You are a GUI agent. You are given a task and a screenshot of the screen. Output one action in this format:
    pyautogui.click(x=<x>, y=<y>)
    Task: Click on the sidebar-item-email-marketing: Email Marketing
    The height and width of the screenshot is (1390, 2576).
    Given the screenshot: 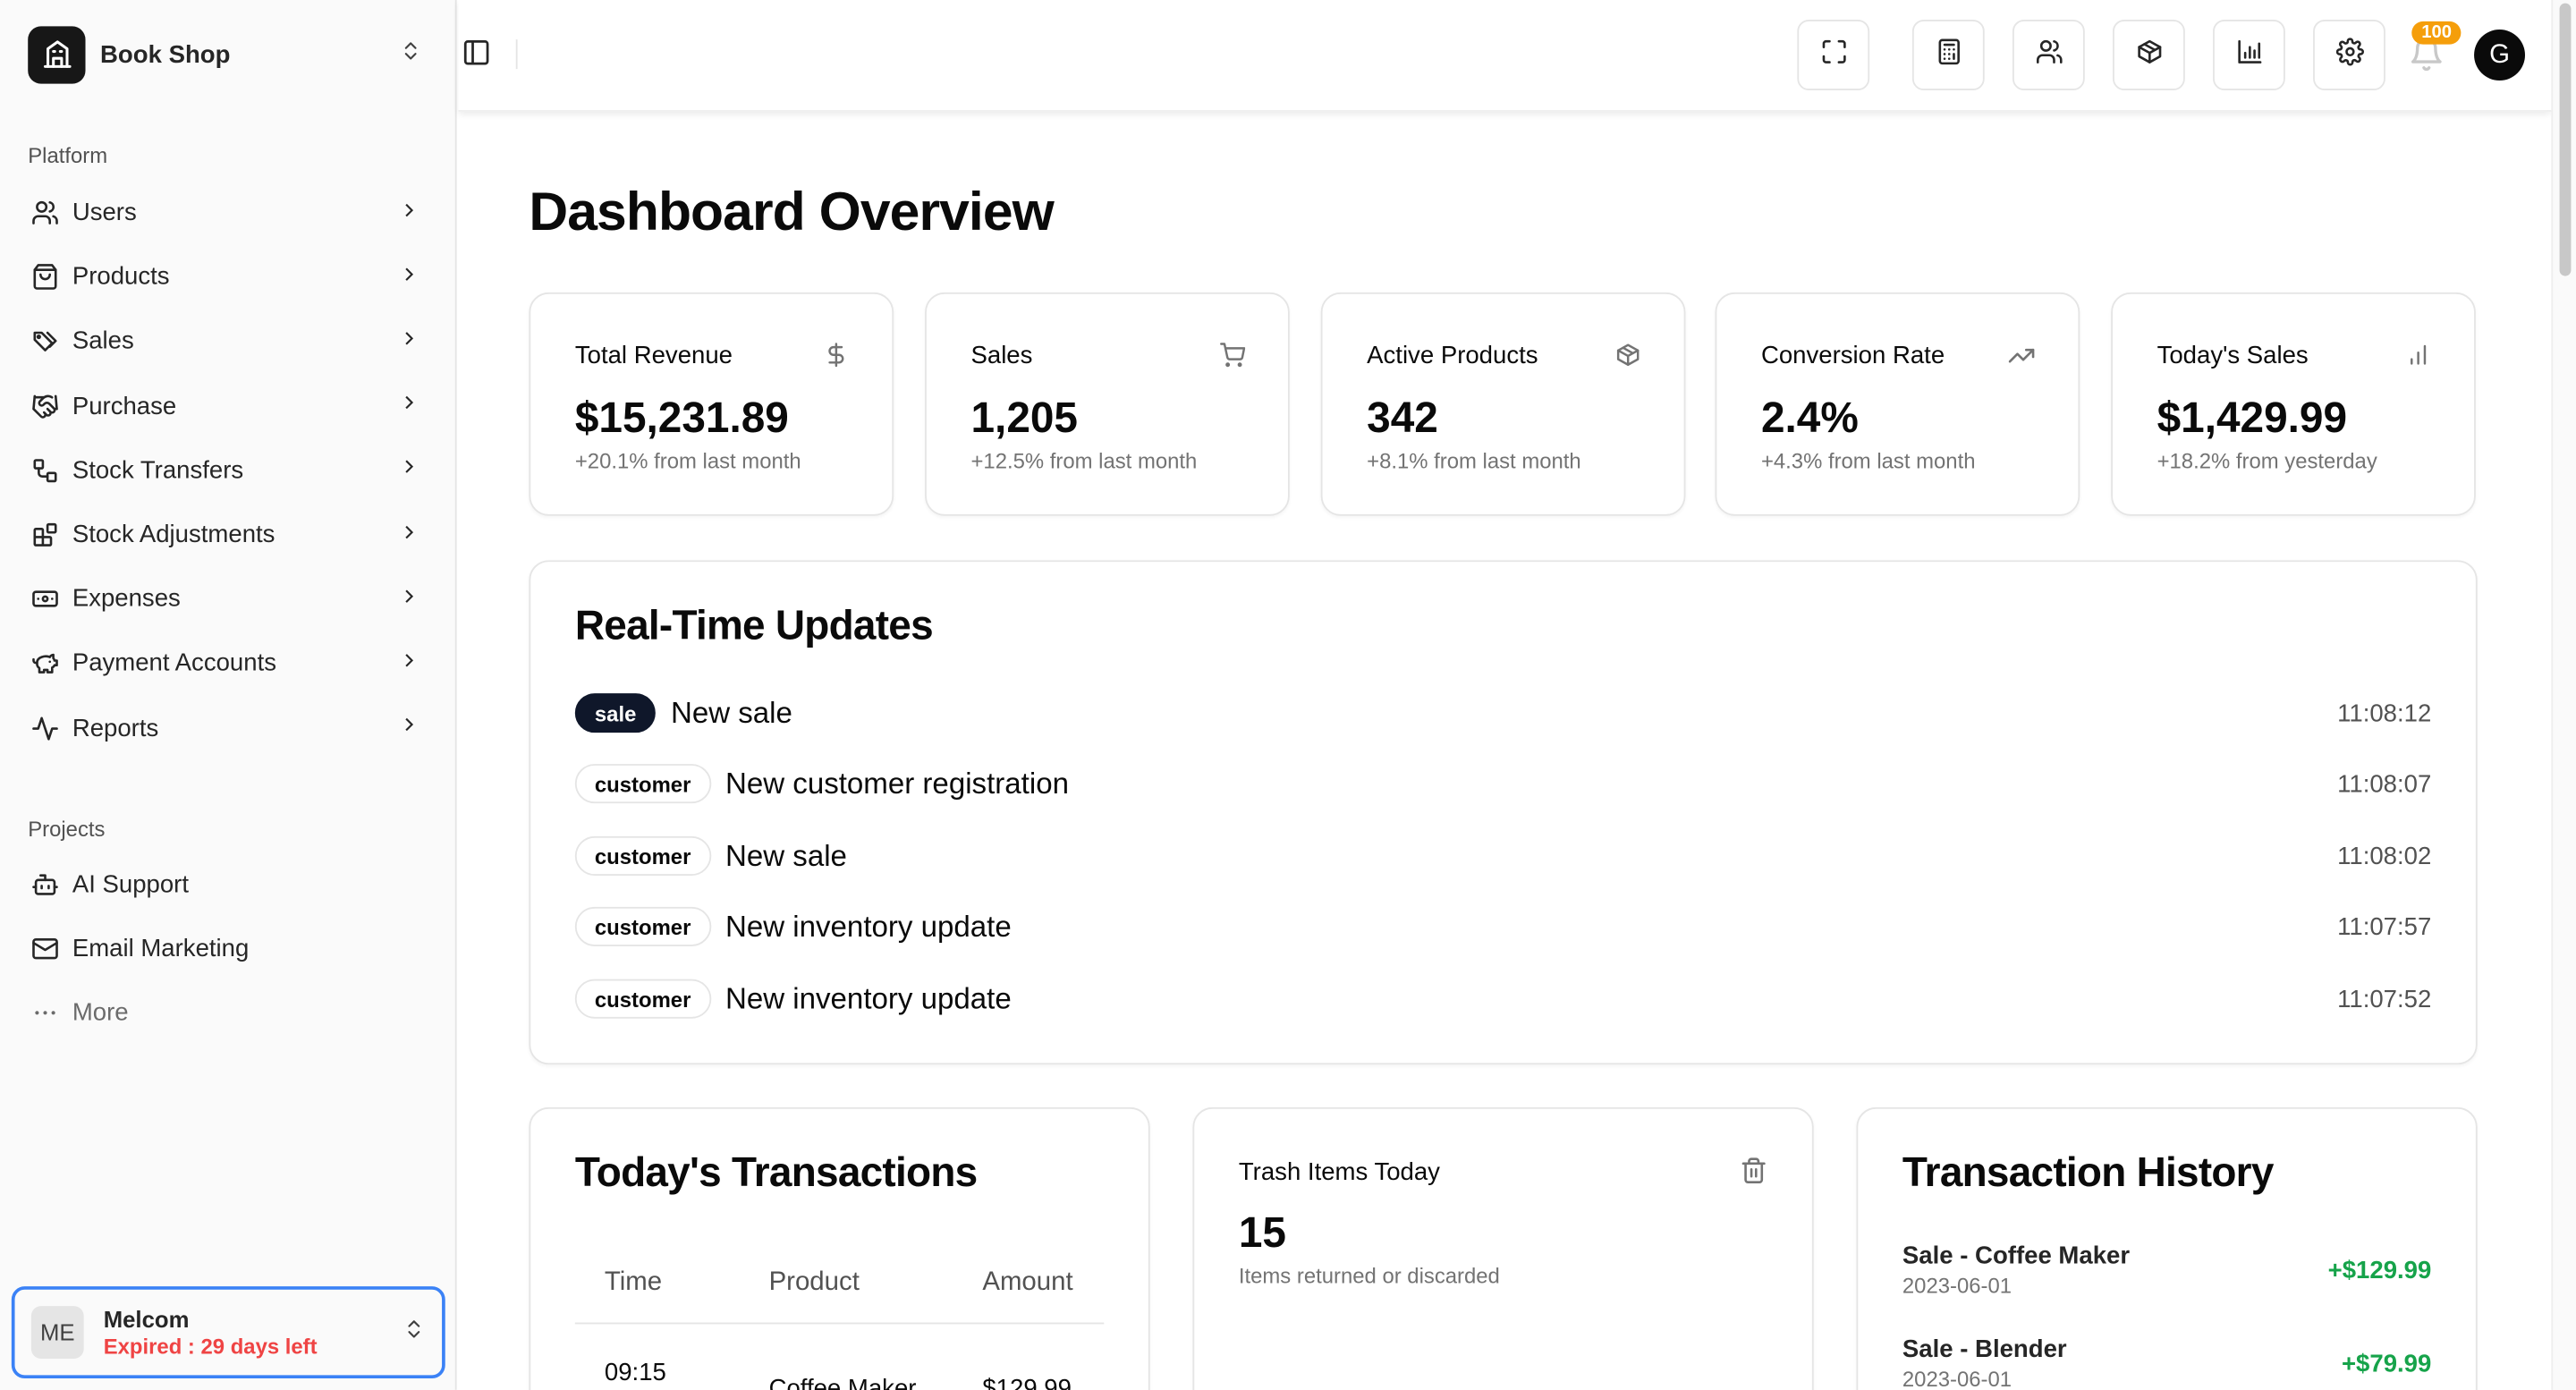 What is the action you would take?
    pyautogui.click(x=228, y=949)
    